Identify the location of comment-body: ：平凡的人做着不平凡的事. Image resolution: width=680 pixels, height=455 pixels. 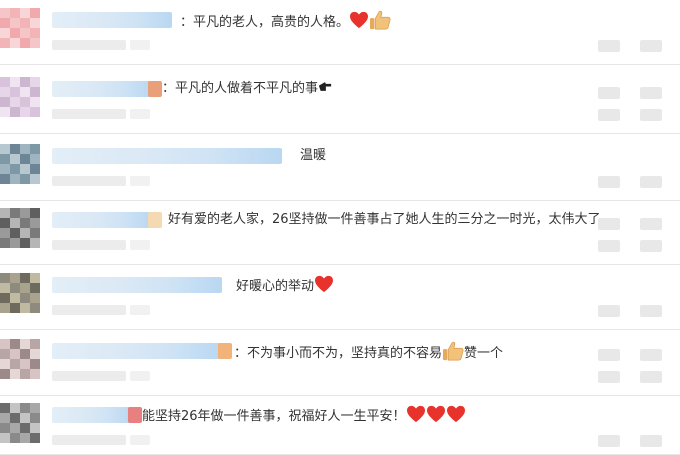
(240, 88).